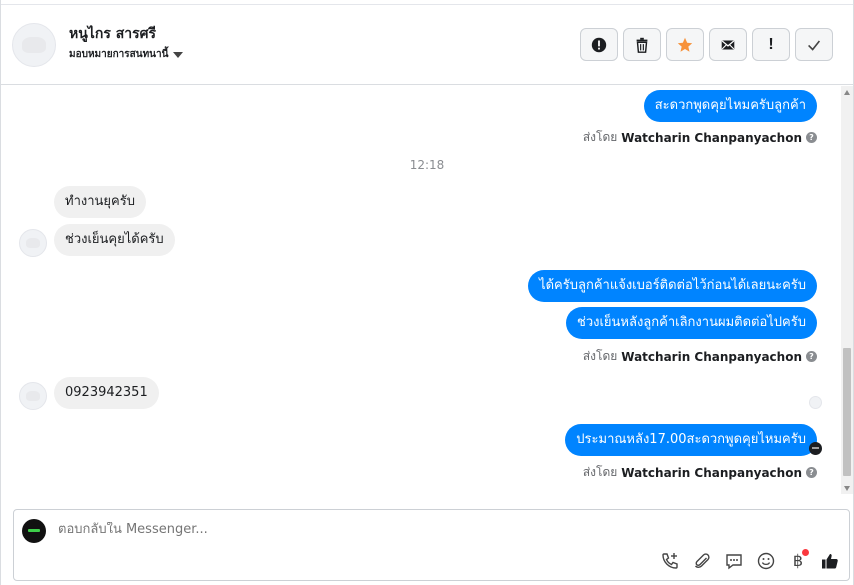 This screenshot has height=585, width=854. I want to click on message-bubble-outgoing: สะดวกพูดคุยไหมครับลูกค้า, so click(730, 106).